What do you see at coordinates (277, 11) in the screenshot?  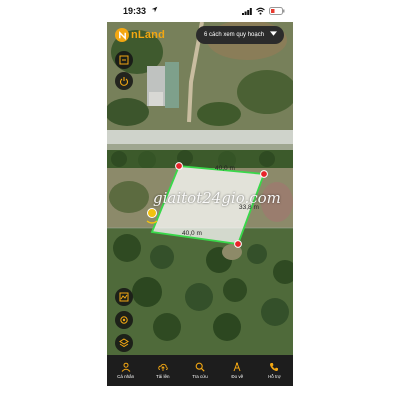 I see `battery-icon` at bounding box center [277, 11].